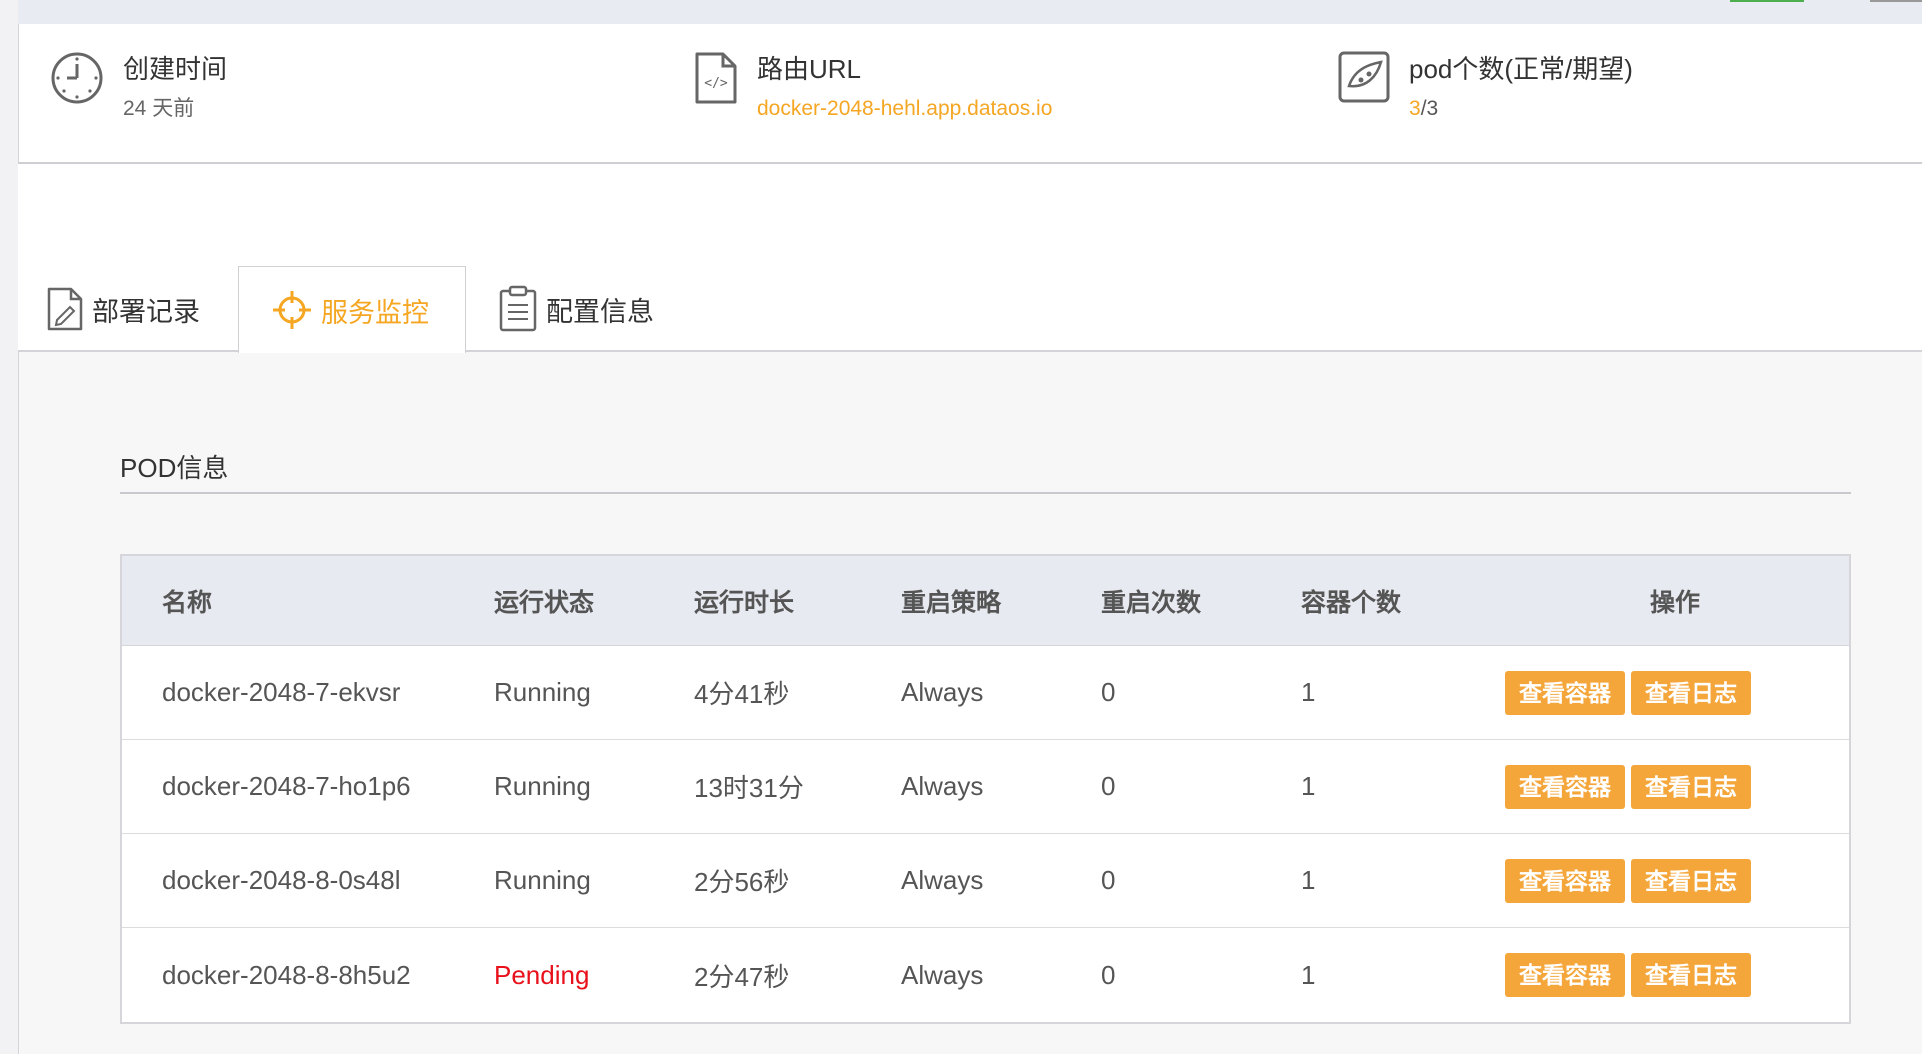 The width and height of the screenshot is (1922, 1054). Describe the element at coordinates (1429, 108) in the screenshot. I see `pod-count-total: /3` at that location.